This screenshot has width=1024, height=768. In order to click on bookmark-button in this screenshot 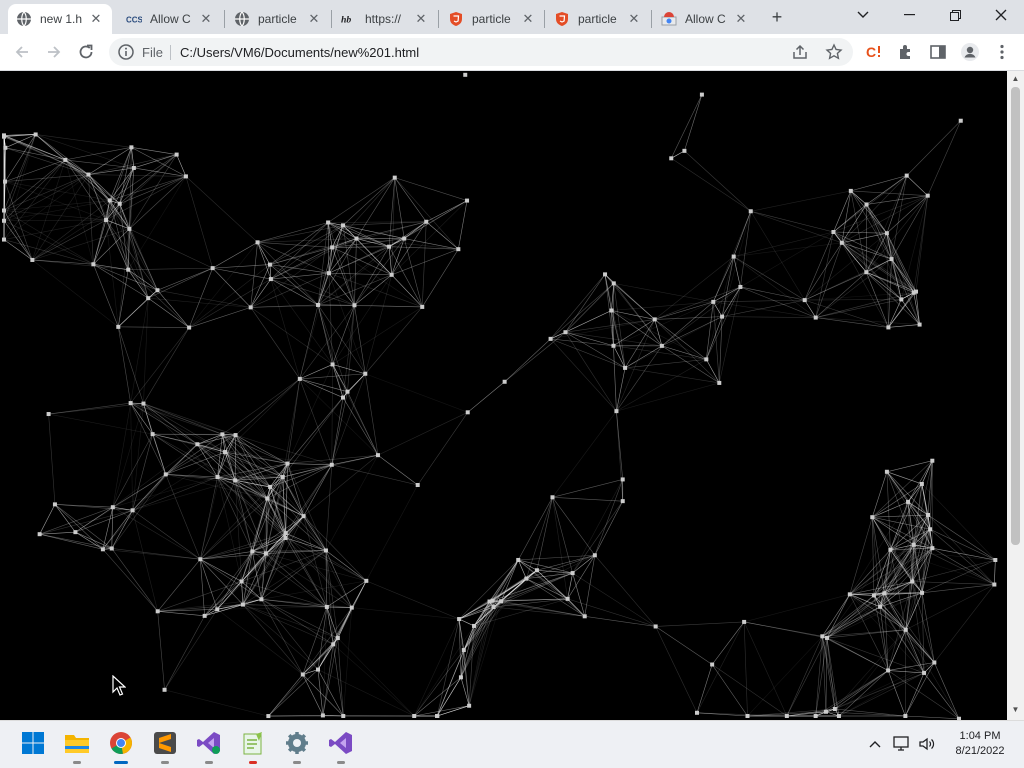, I will do `click(834, 52)`.